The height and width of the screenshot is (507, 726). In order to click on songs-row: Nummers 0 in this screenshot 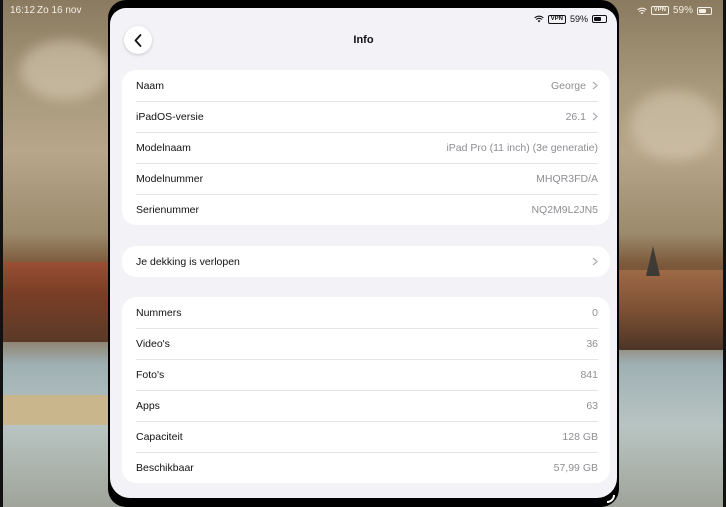, I will do `click(366, 312)`.